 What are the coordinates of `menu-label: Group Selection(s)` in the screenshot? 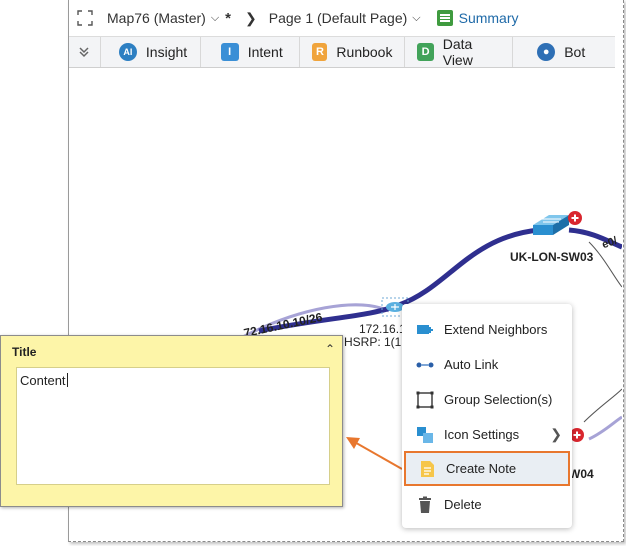 It's located at (498, 399).